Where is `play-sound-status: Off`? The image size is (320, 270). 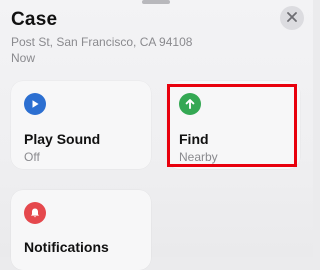 play-sound-status: Off is located at coordinates (32, 157).